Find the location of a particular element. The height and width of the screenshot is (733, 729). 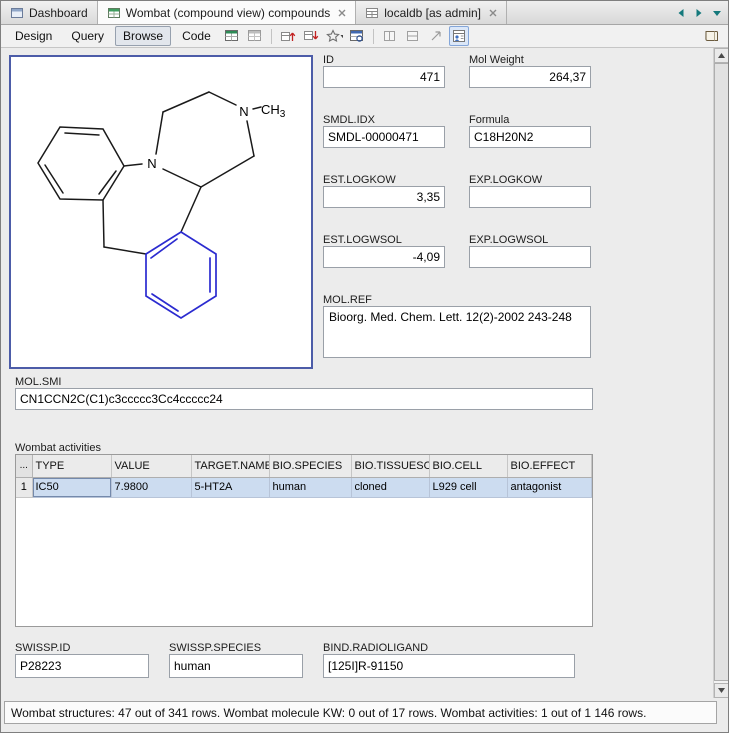

library-icon is located at coordinates (712, 36).